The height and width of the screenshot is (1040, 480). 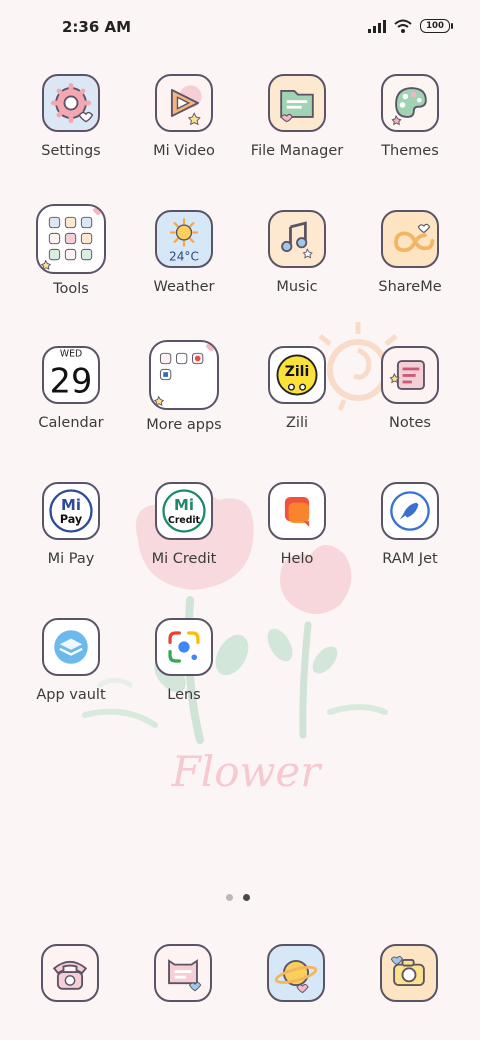 What do you see at coordinates (297, 423) in the screenshot?
I see `app-label: Zili` at bounding box center [297, 423].